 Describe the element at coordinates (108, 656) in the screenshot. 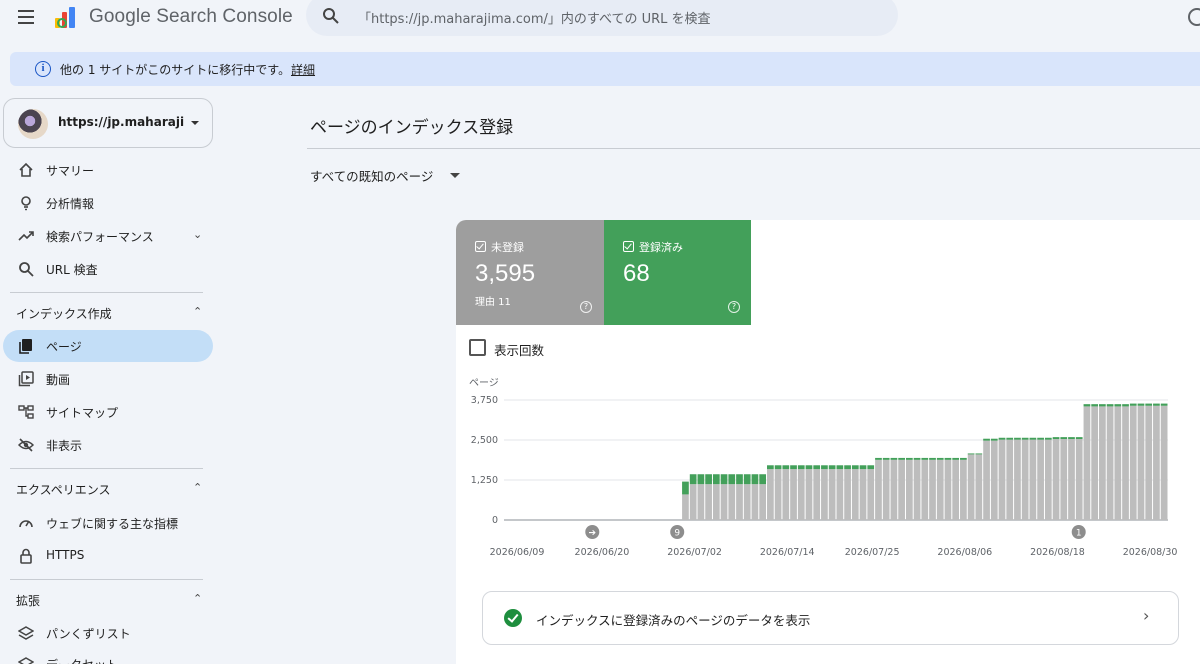

I see `sidebar-item-datasets: データセット` at that location.